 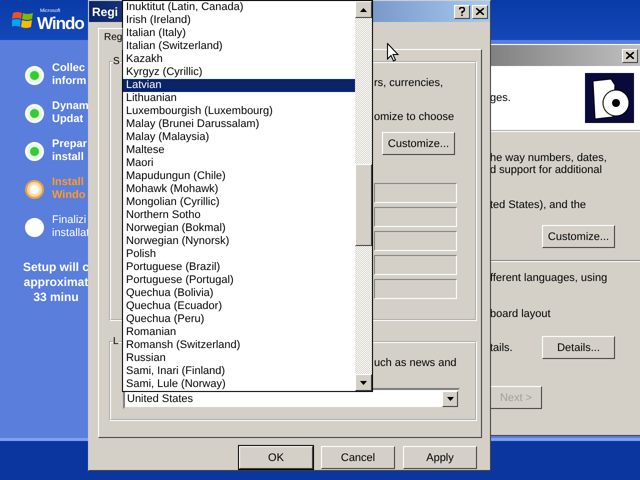 What do you see at coordinates (68, 119) in the screenshot?
I see `step-label: Updat` at bounding box center [68, 119].